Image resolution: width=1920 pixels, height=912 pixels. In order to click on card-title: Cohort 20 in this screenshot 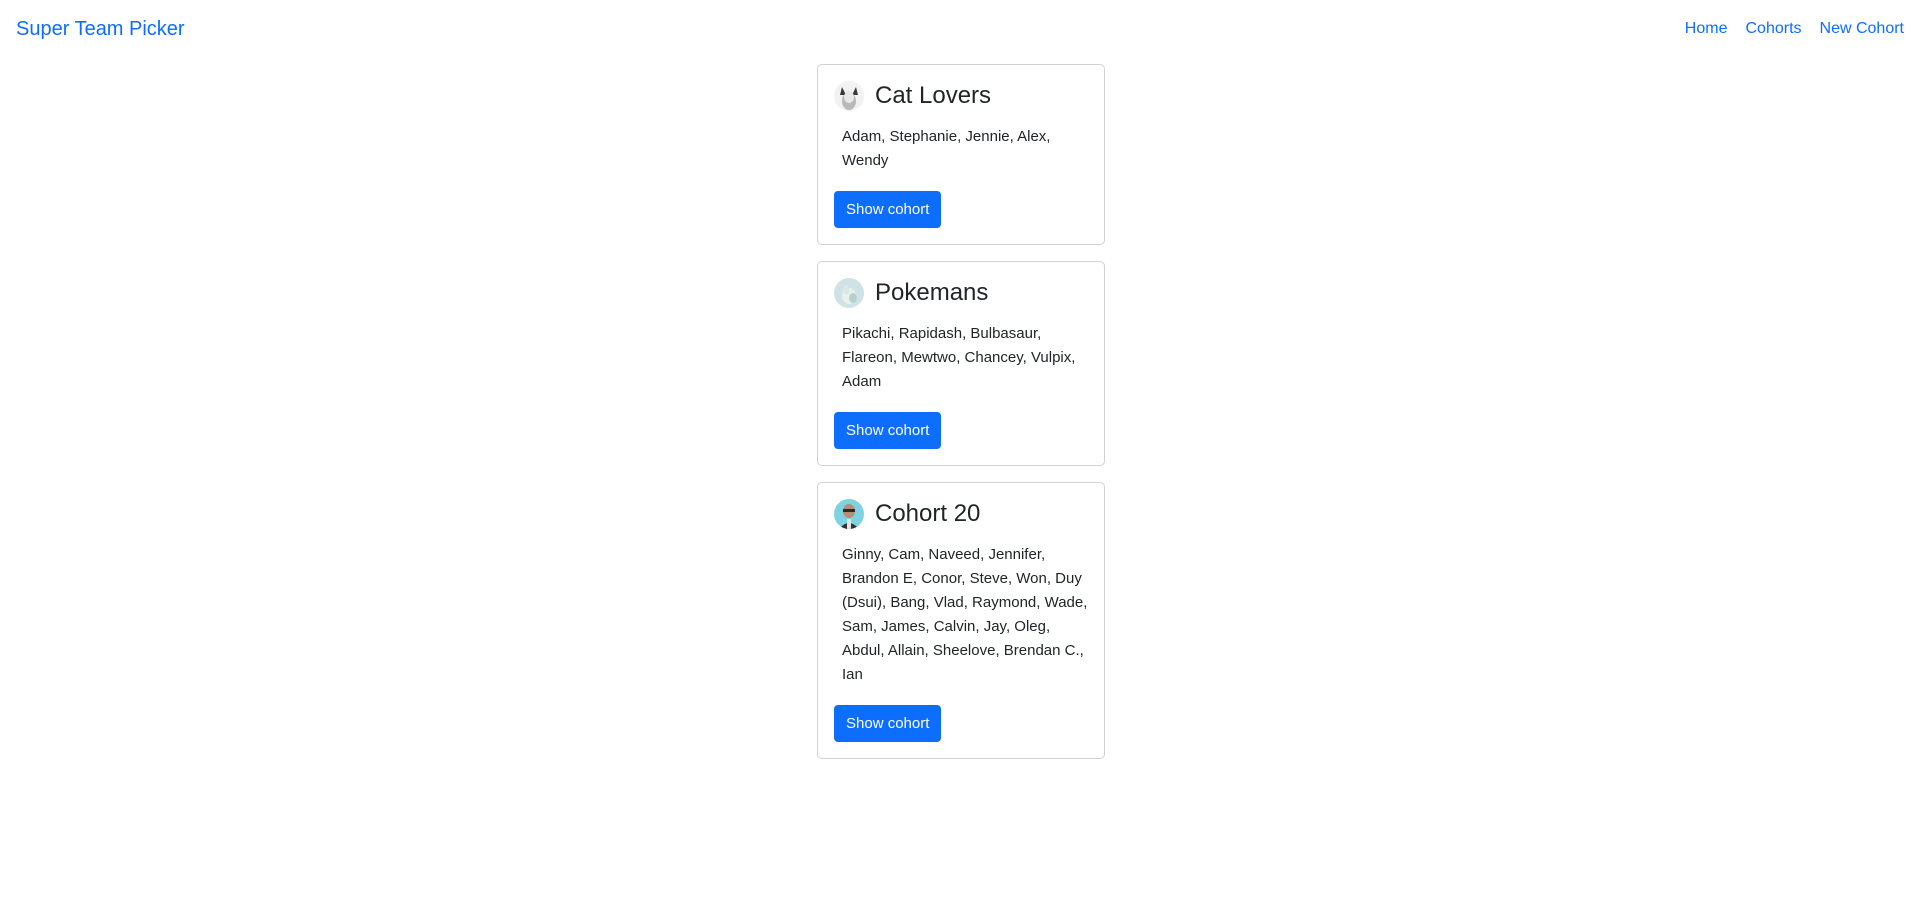, I will do `click(961, 514)`.